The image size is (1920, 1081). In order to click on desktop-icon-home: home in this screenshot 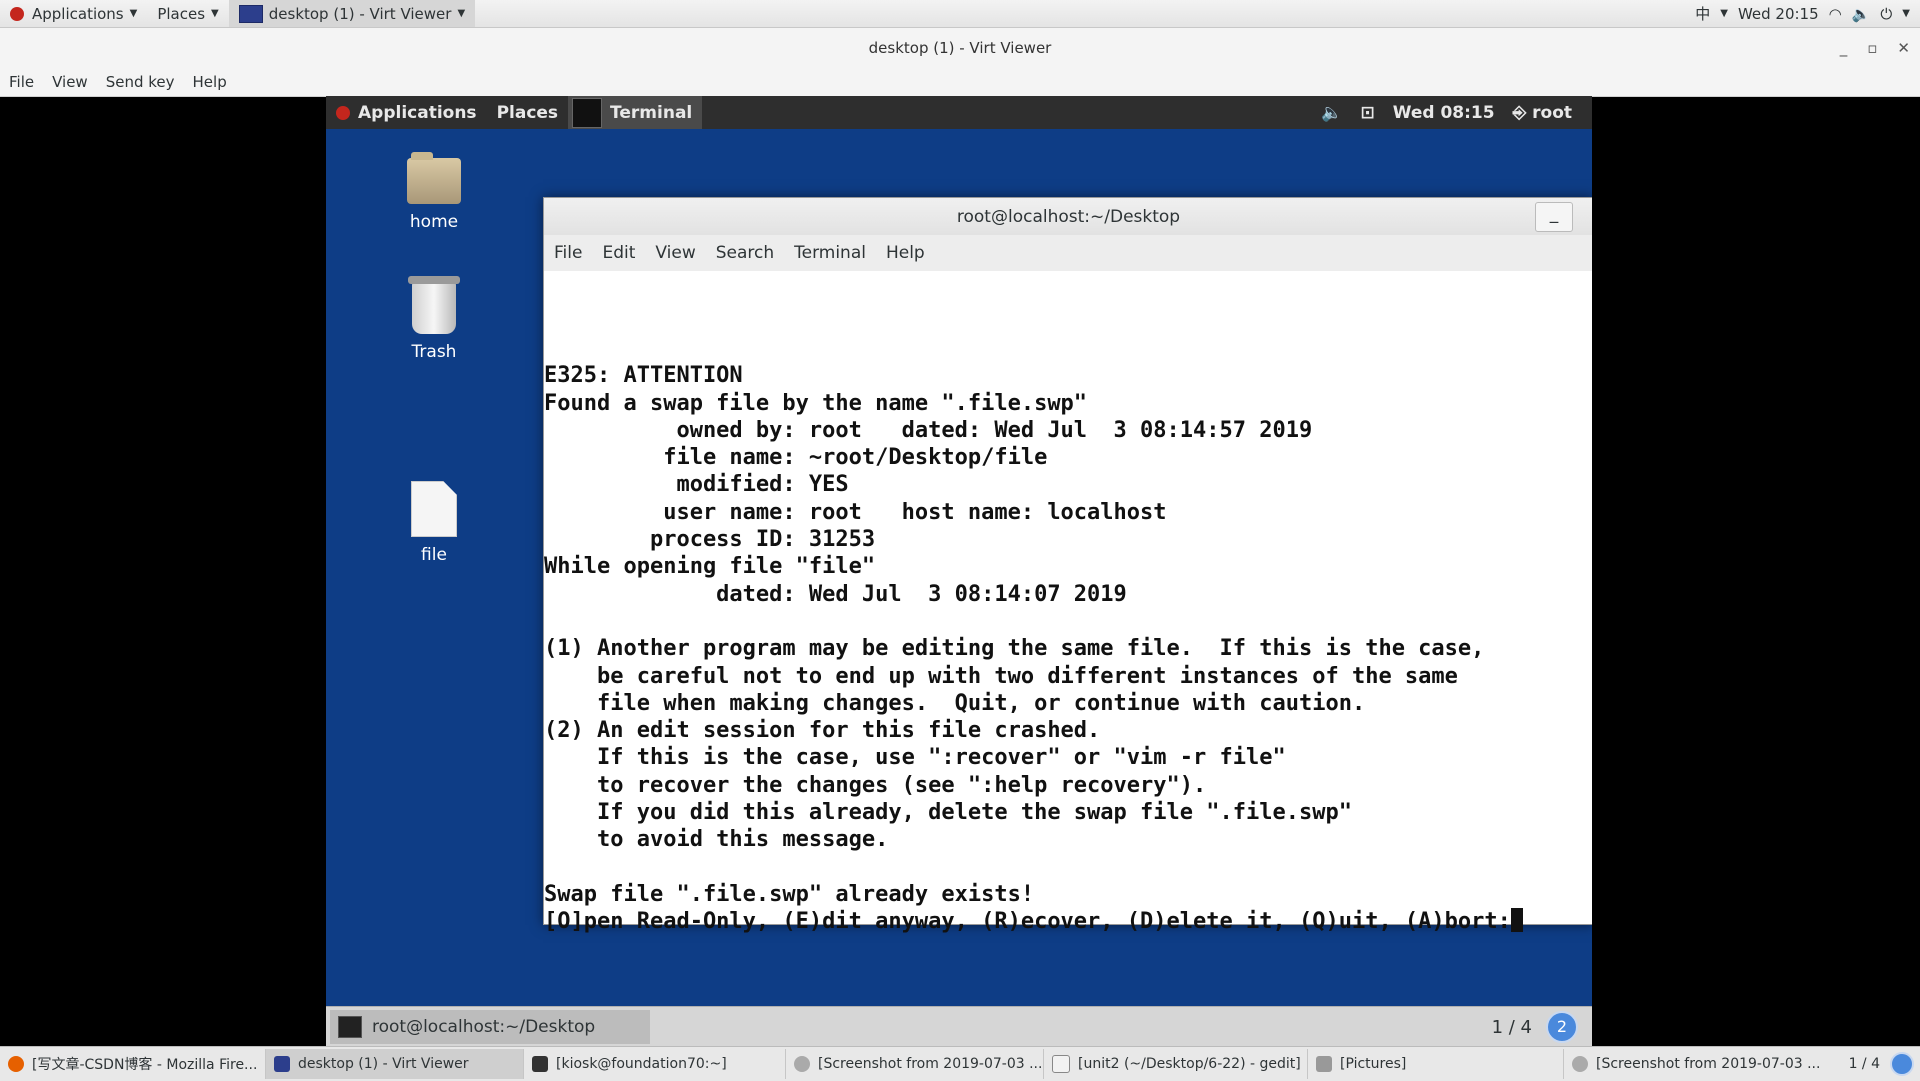, I will do `click(434, 192)`.